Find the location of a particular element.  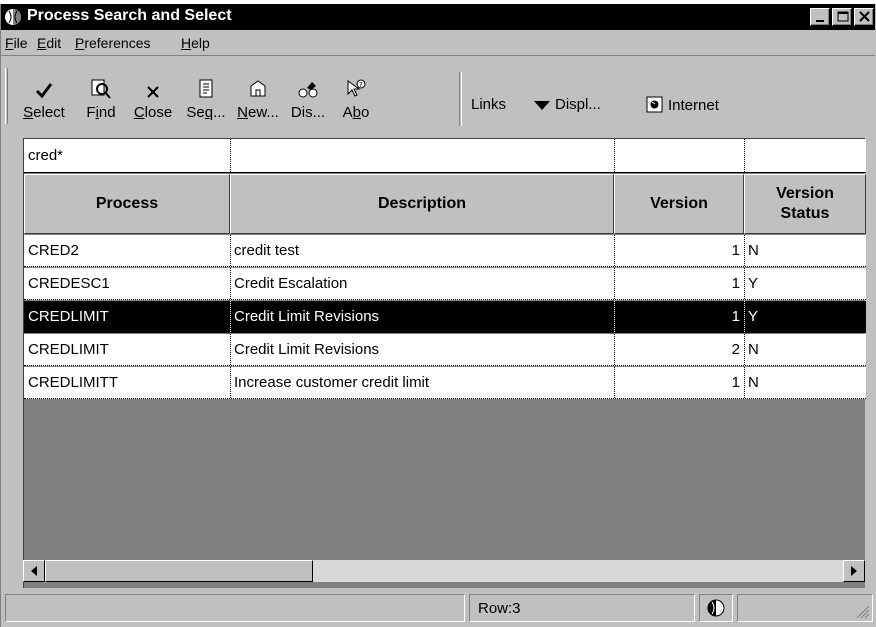

close-button is located at coordinates (864, 17).